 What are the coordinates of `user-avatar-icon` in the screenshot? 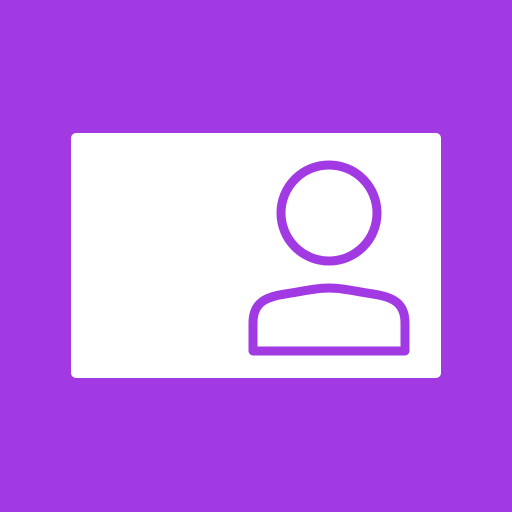 It's located at (329, 258).